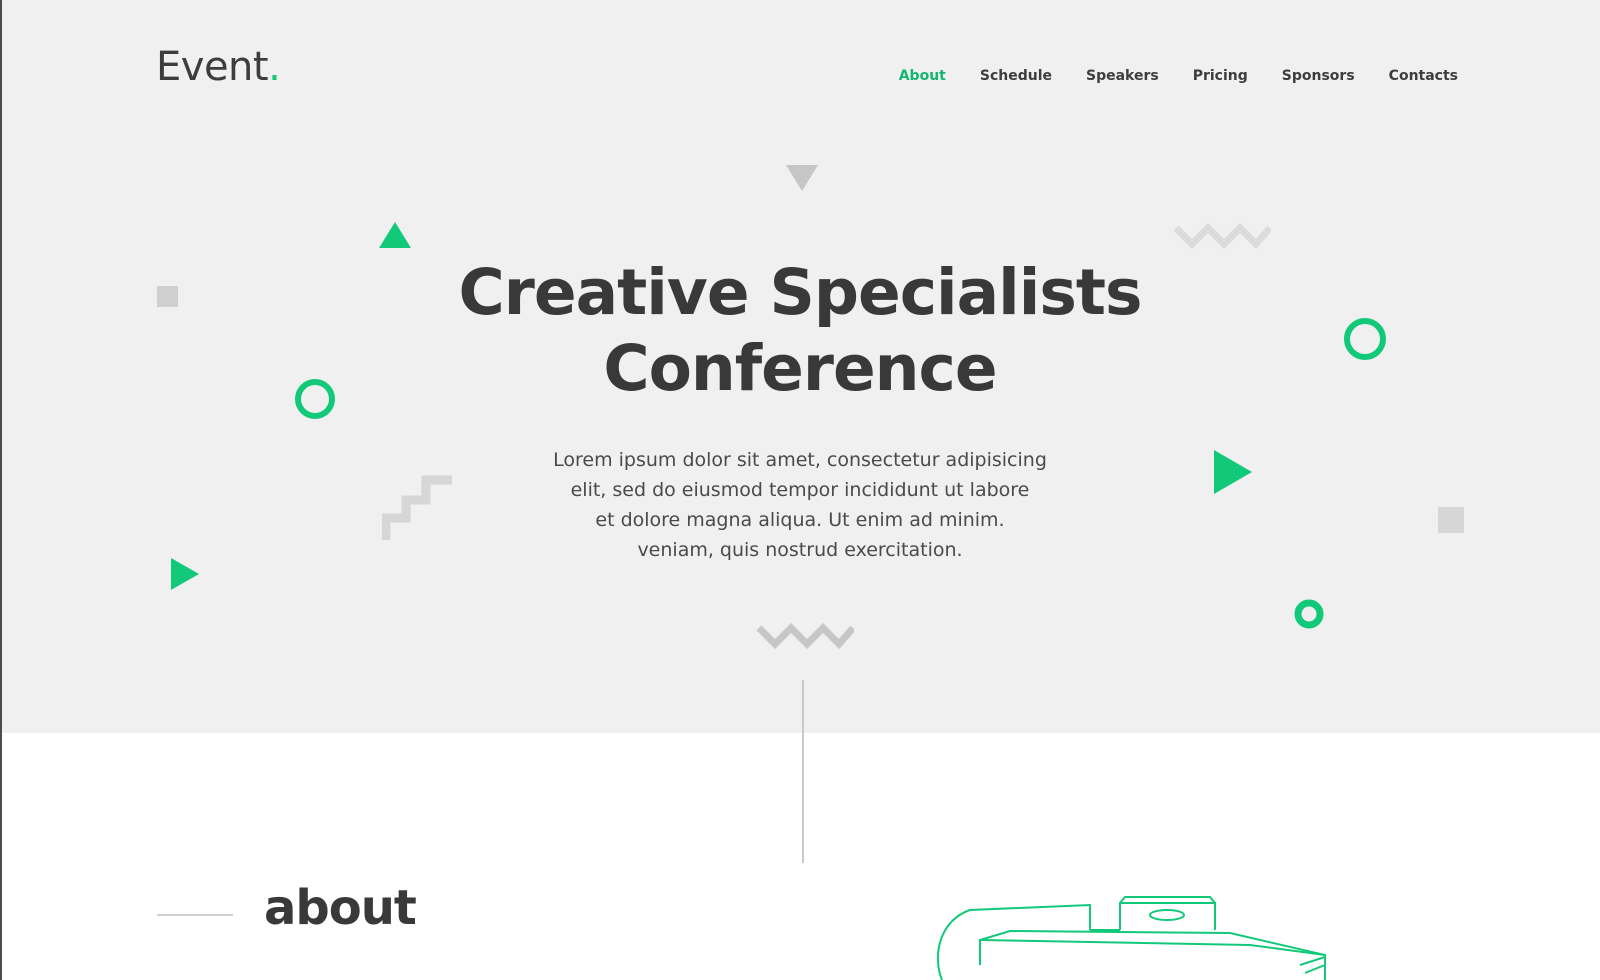  What do you see at coordinates (1131, 938) in the screenshot?
I see `speaker-sketch-illustration` at bounding box center [1131, 938].